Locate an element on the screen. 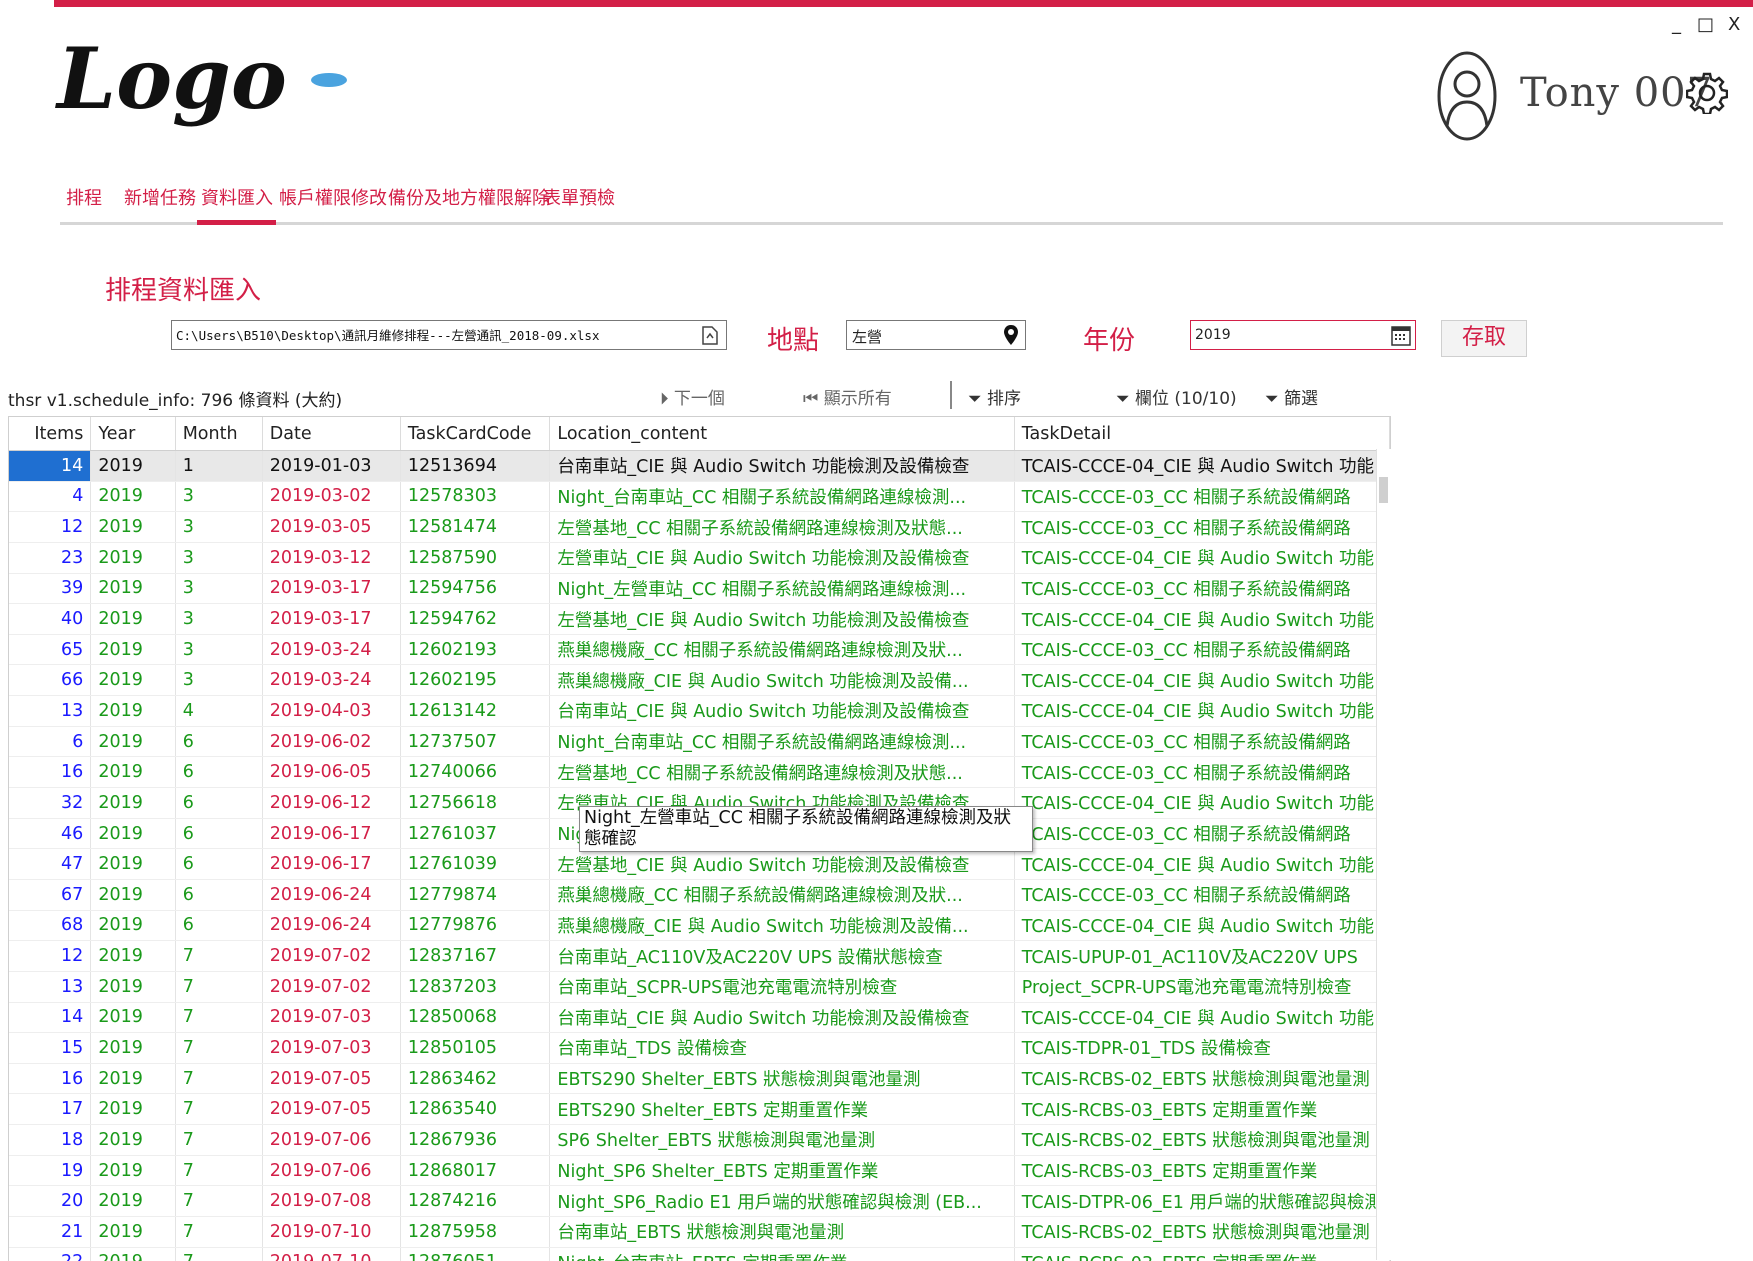 The height and width of the screenshot is (1261, 1753). table-cell-code: 12761039 is located at coordinates (475, 864).